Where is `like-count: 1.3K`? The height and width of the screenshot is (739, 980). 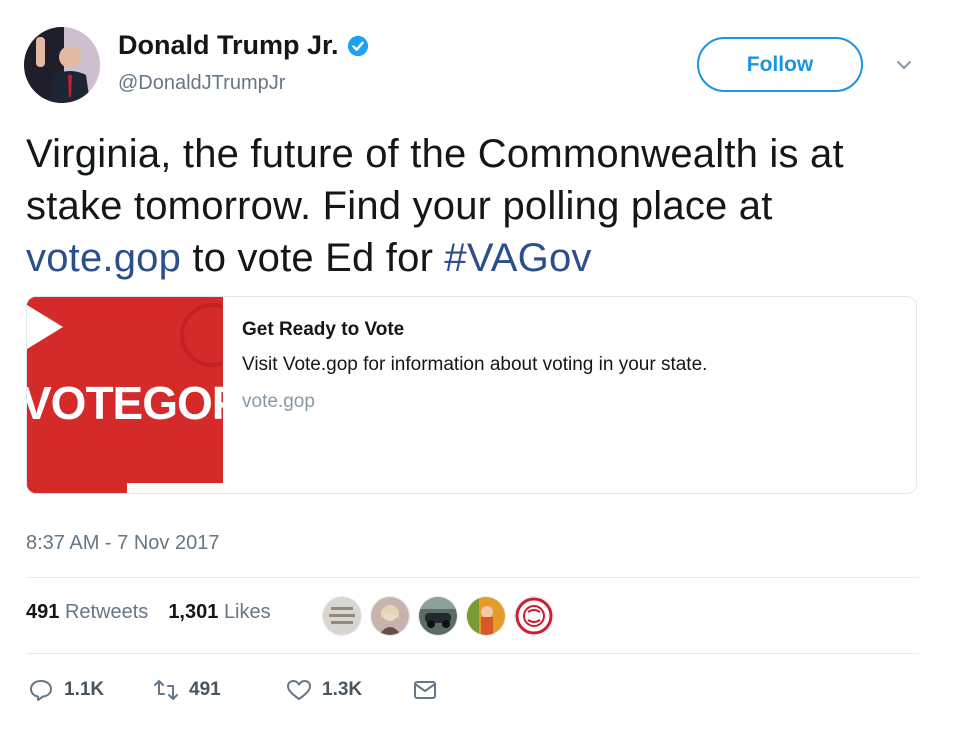
like-count: 1.3K is located at coordinates (342, 689).